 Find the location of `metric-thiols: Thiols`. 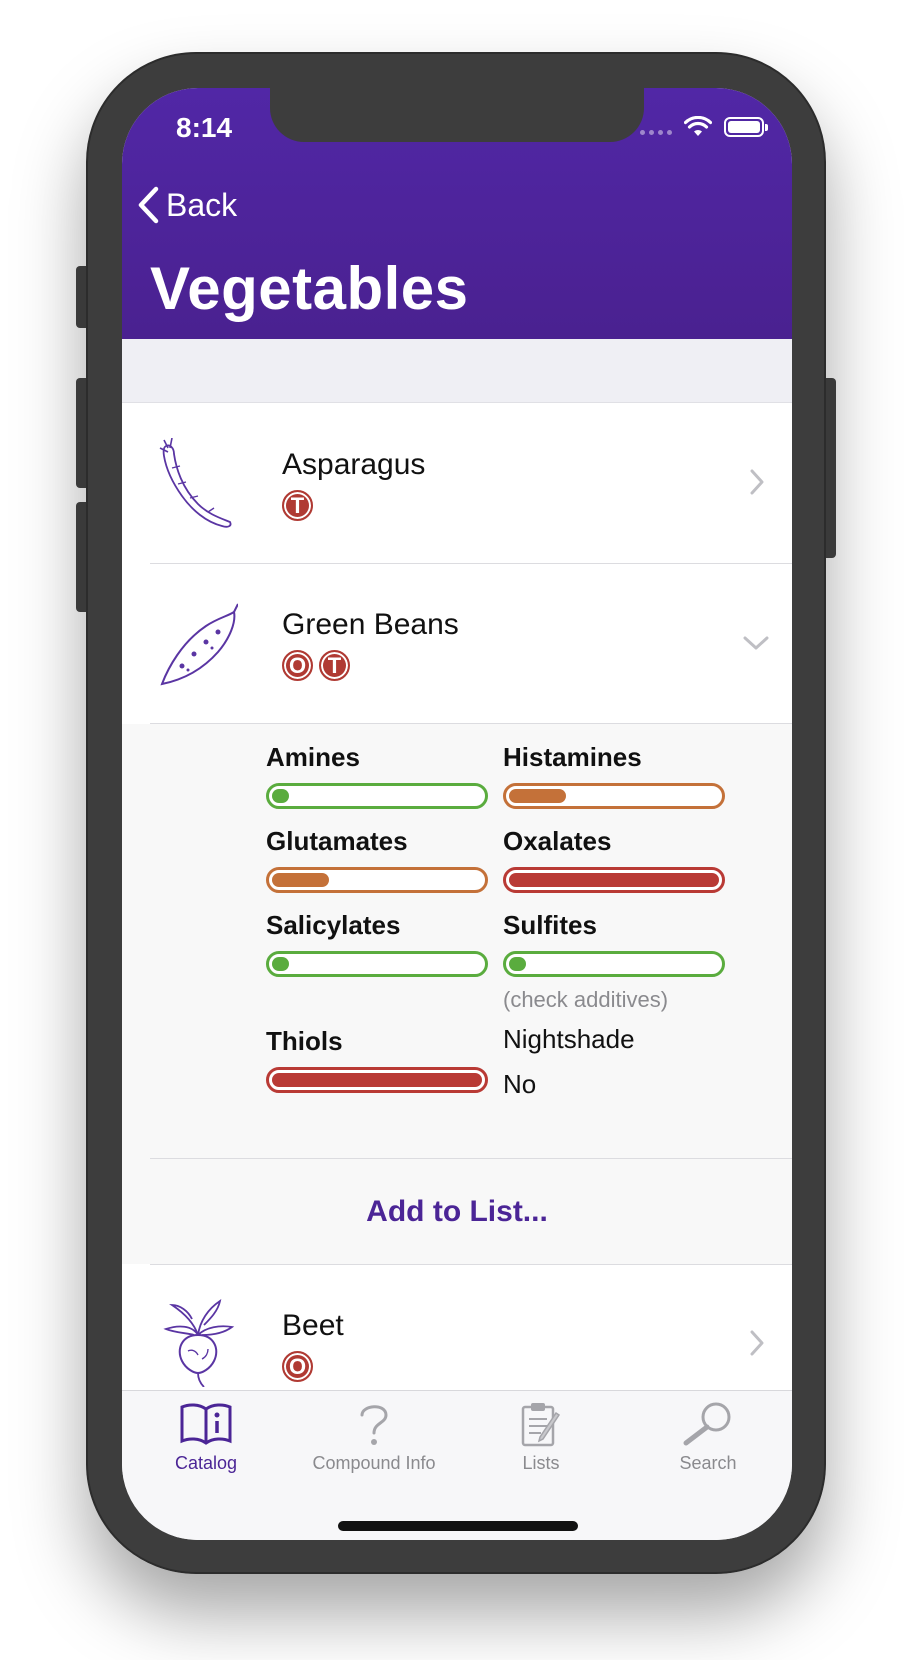

metric-thiols: Thiols is located at coordinates (378, 1059).